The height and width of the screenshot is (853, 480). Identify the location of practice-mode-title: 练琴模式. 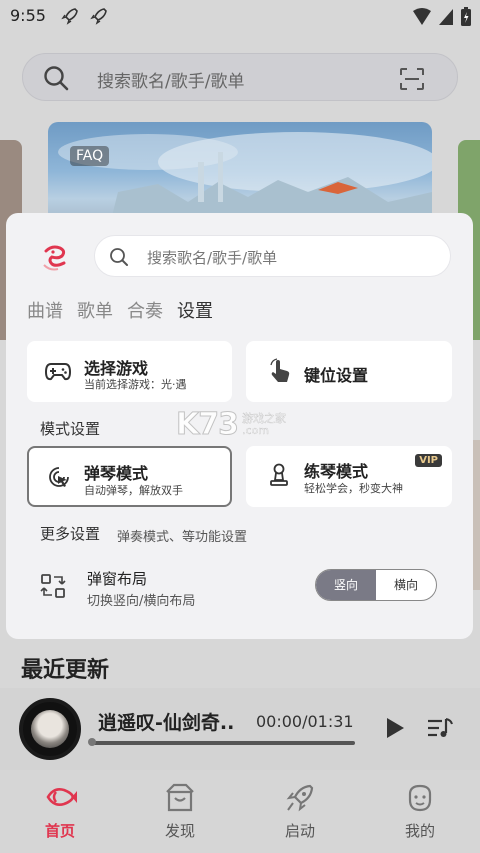
(336, 471).